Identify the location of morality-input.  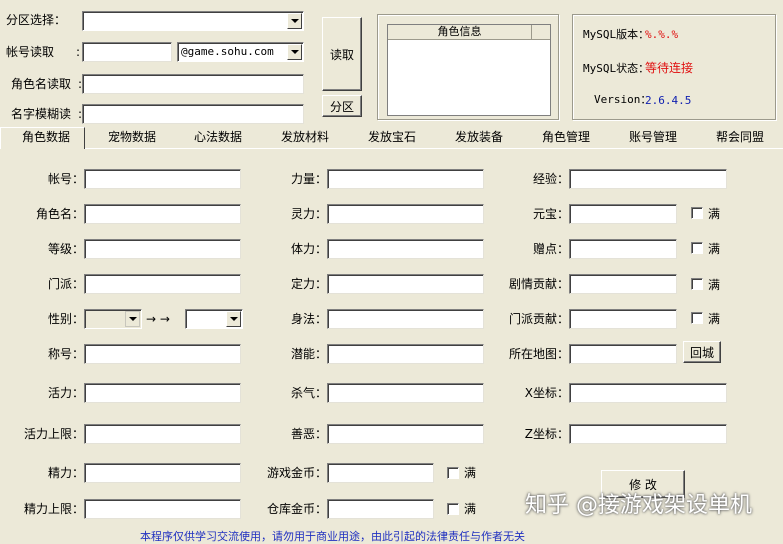
(405, 434).